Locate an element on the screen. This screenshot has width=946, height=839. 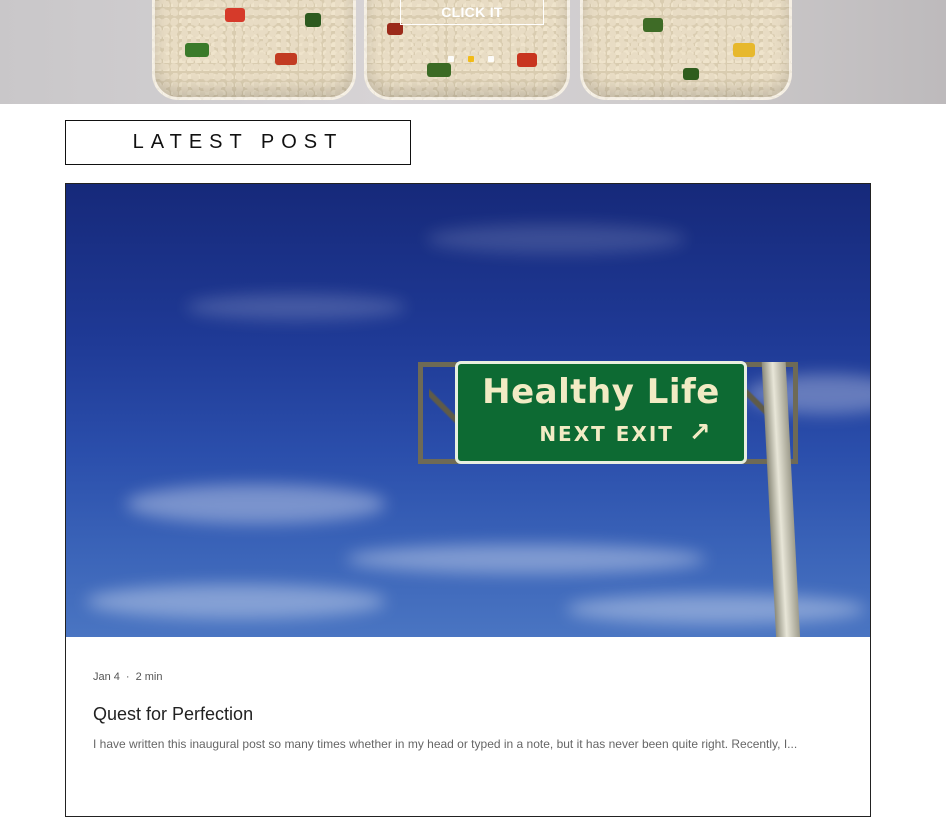
post-title: Quest for Perfection is located at coordinates (173, 714).